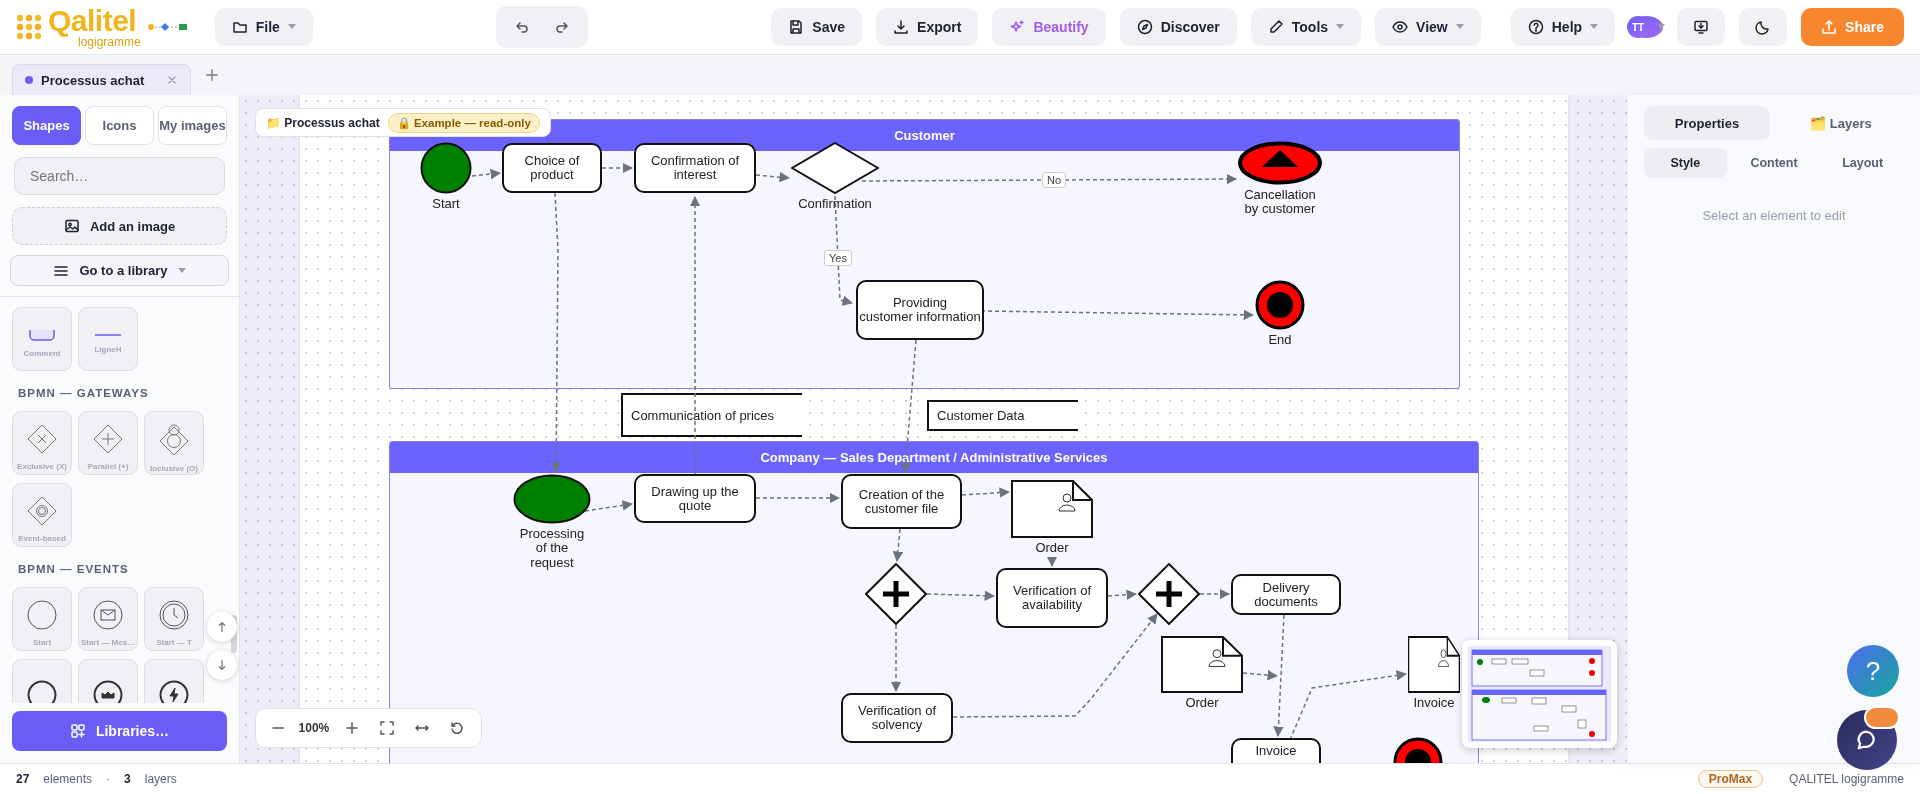 Image resolution: width=1920 pixels, height=794 pixels. What do you see at coordinates (927, 27) in the screenshot?
I see `export-button: Export` at bounding box center [927, 27].